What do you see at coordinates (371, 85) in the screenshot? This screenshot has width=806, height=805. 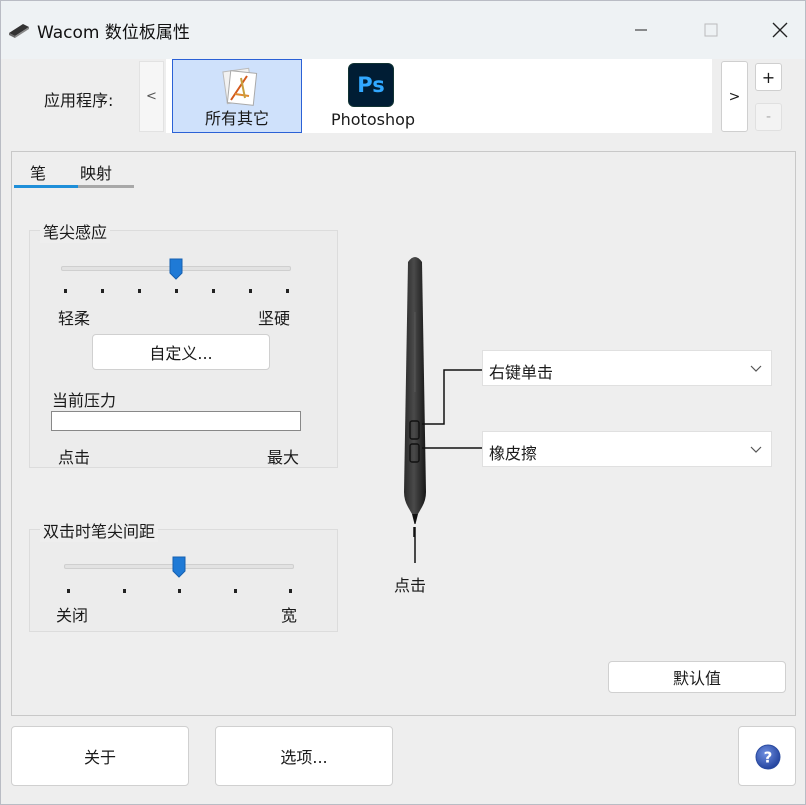 I see `photoshop-icon: Ps` at bounding box center [371, 85].